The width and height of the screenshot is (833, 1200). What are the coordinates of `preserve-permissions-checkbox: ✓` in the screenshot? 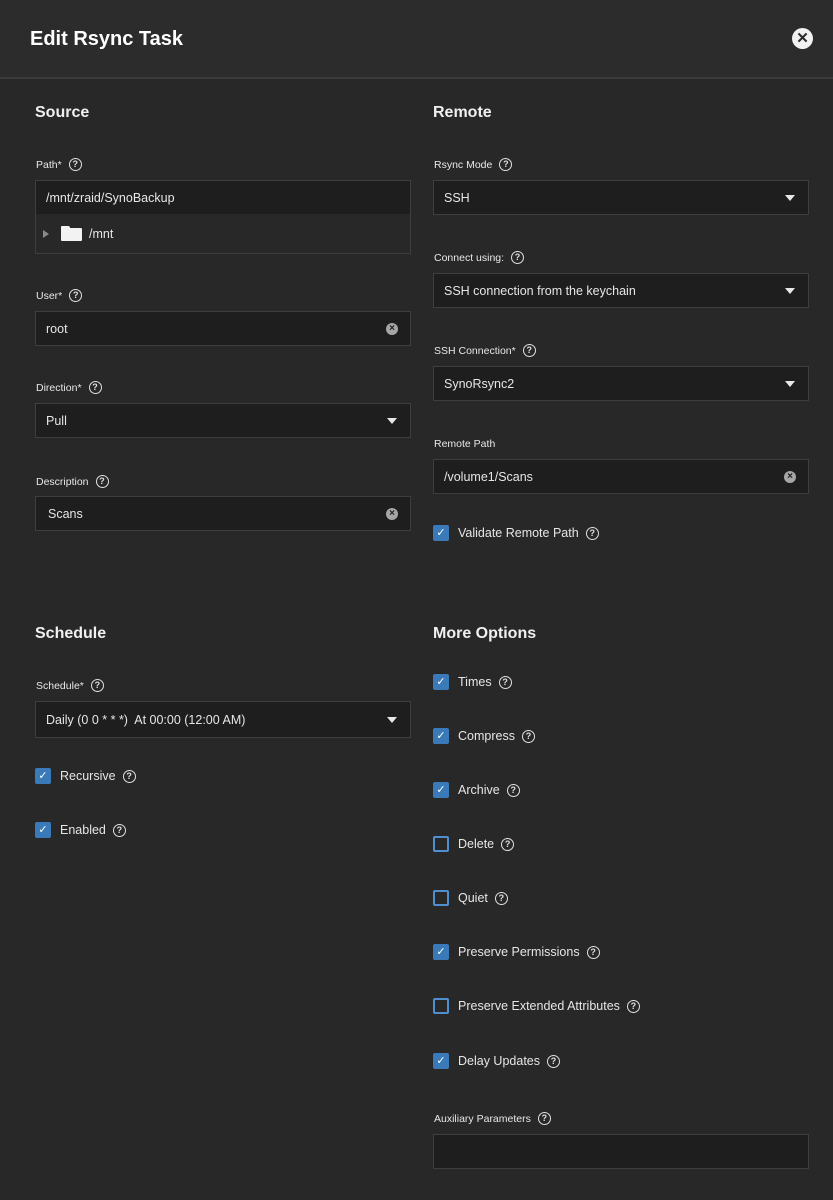 It's located at (441, 952).